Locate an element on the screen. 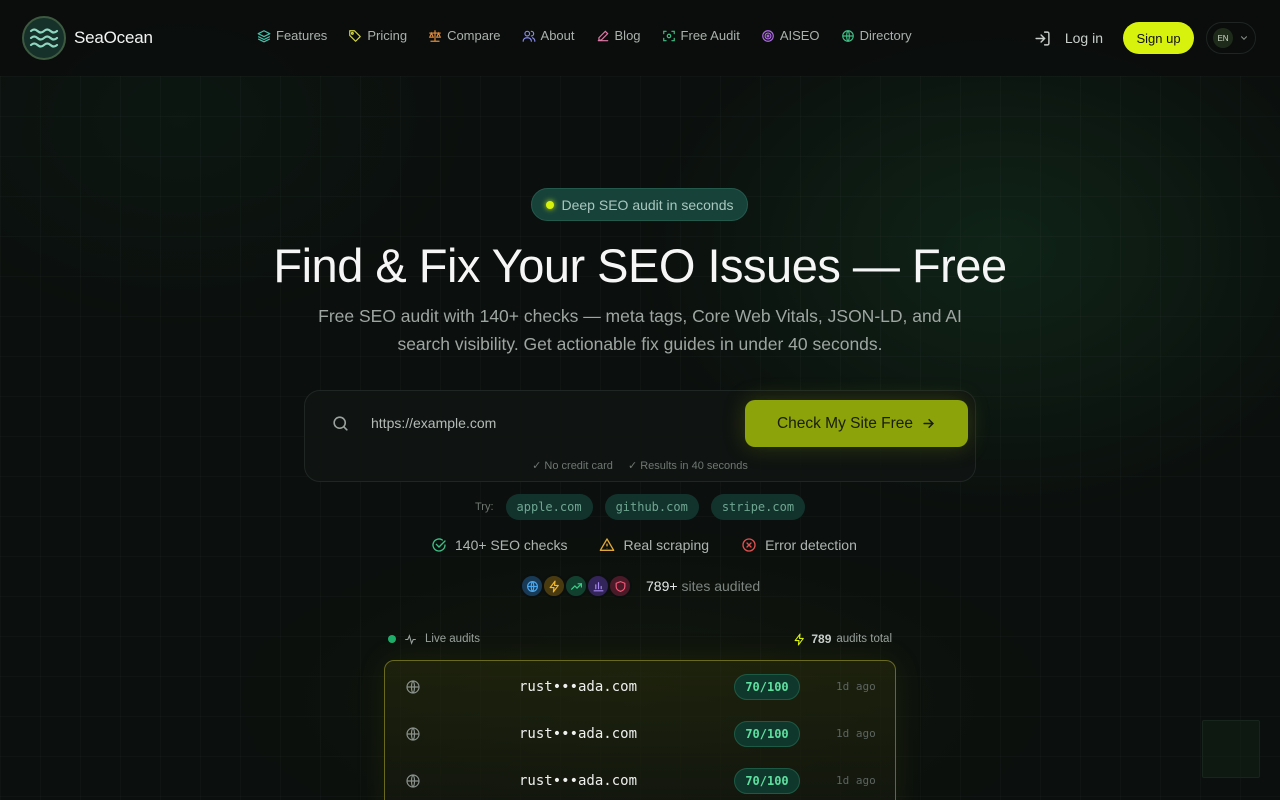 The image size is (1280, 800). feature-label: Error detection is located at coordinates (811, 545).